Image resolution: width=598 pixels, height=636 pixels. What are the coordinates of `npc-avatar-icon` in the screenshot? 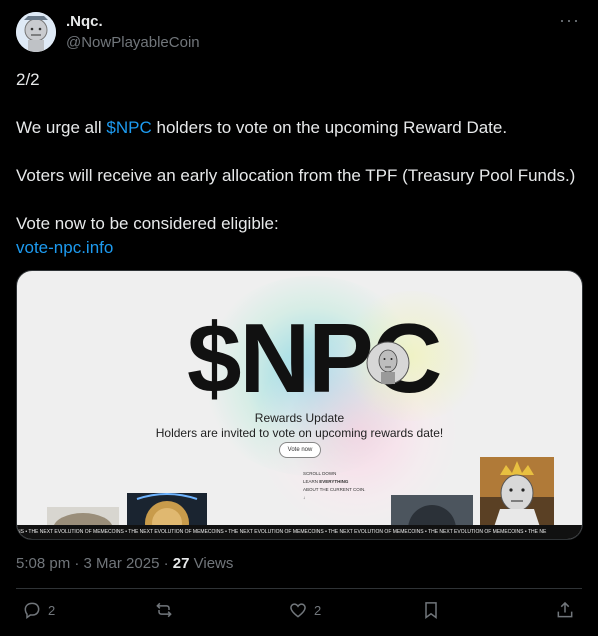 It's located at (36, 32).